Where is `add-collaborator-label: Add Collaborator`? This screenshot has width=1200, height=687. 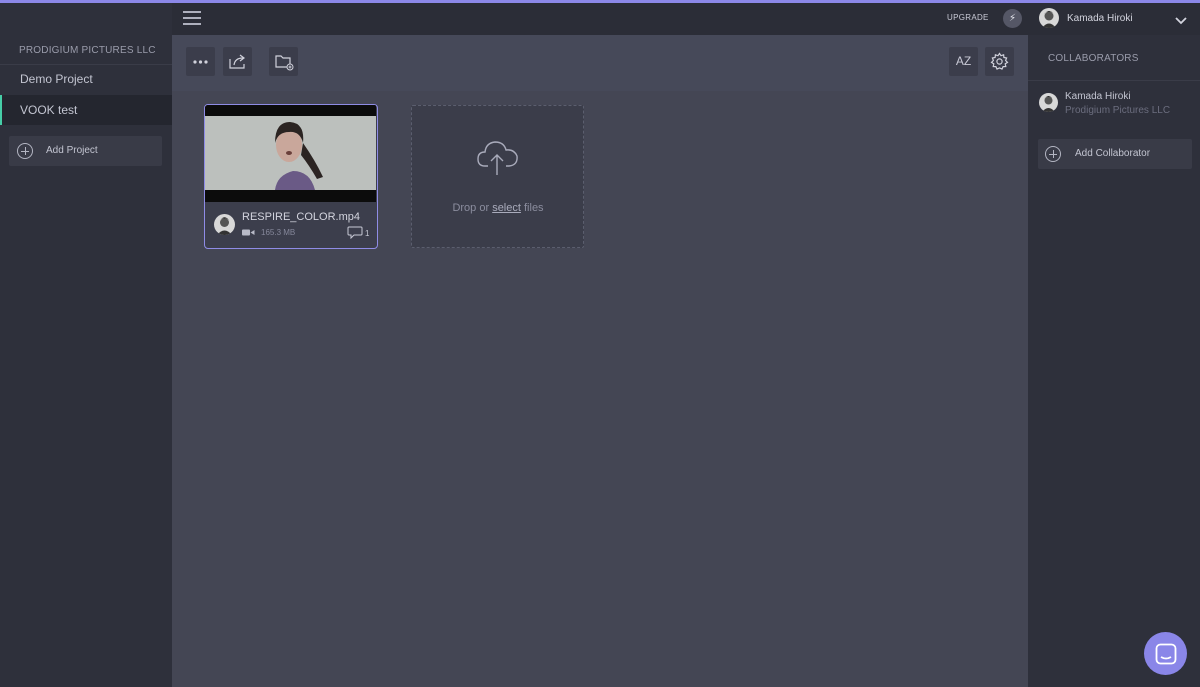
add-collaborator-label: Add Collaborator is located at coordinates (1113, 153).